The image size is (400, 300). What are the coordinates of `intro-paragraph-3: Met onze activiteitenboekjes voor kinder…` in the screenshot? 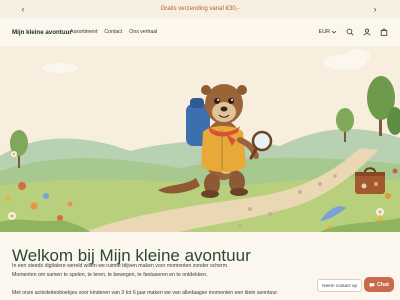 It's located at (145, 293).